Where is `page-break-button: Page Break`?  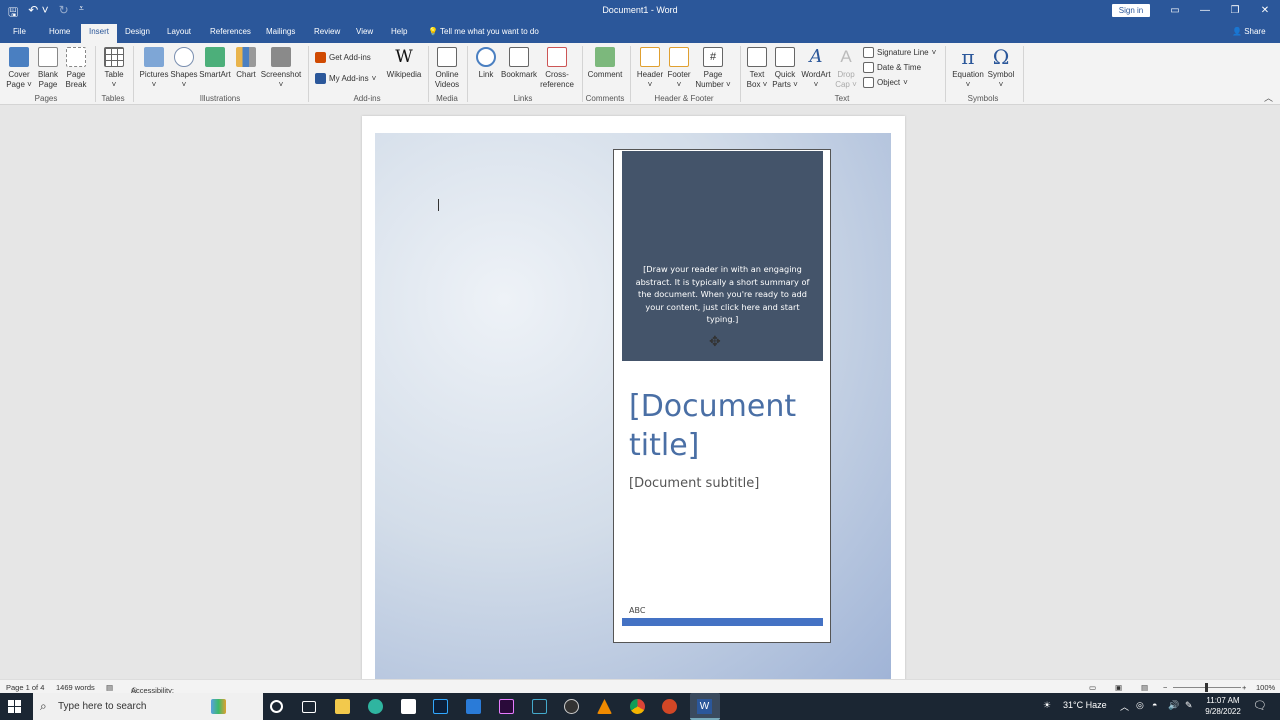 page-break-button: Page Break is located at coordinates (76, 68).